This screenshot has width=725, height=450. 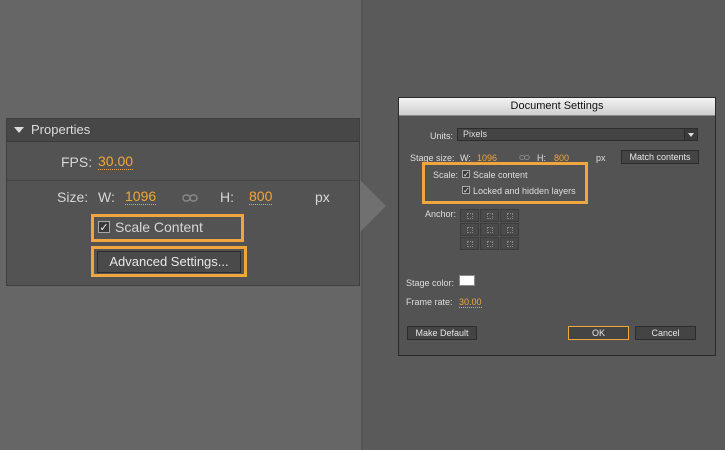 What do you see at coordinates (430, 283) in the screenshot?
I see `stage-color-label: Stage color:` at bounding box center [430, 283].